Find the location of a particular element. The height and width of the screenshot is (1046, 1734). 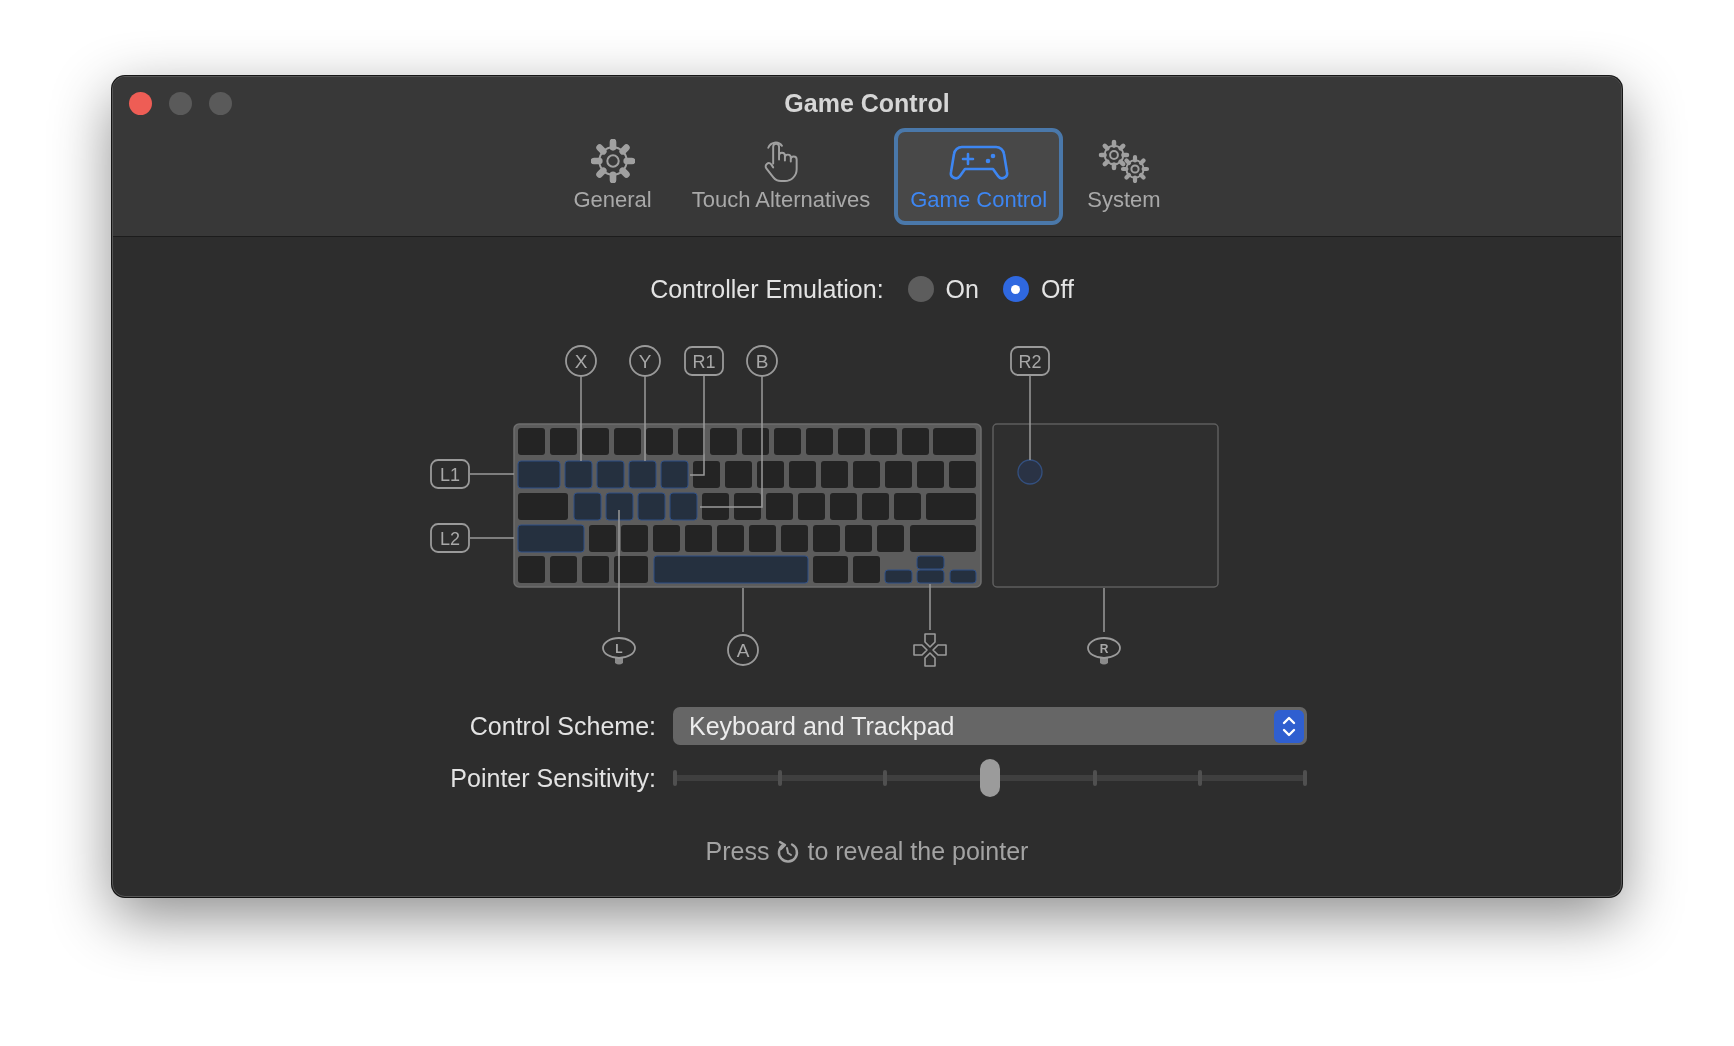

button-callout: A is located at coordinates (743, 650).